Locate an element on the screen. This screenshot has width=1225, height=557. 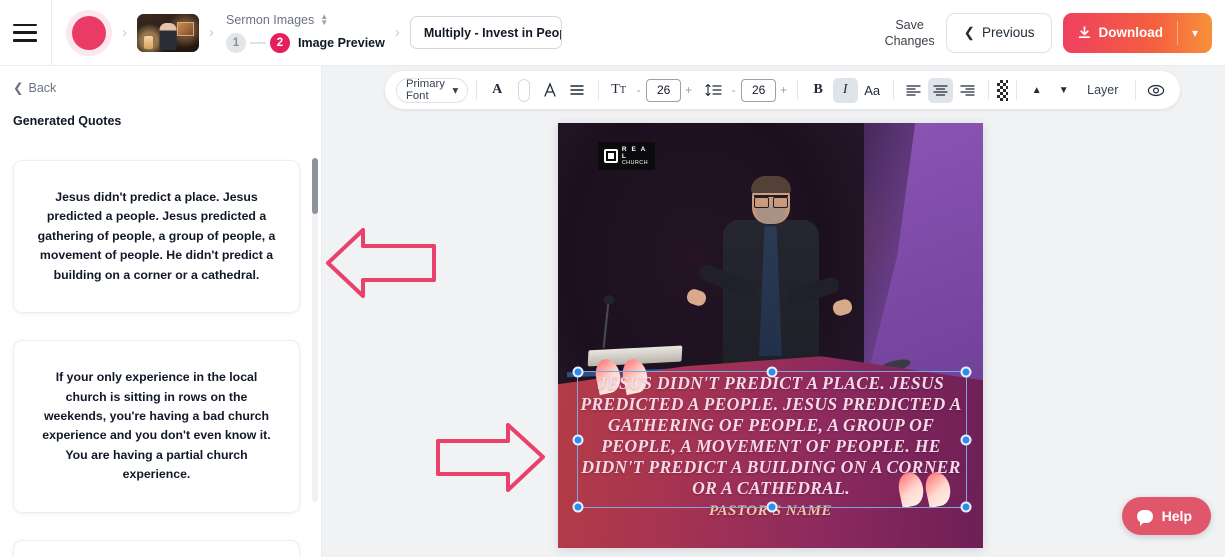
font-size-Tt-icon: TT is located at coordinates (618, 89).